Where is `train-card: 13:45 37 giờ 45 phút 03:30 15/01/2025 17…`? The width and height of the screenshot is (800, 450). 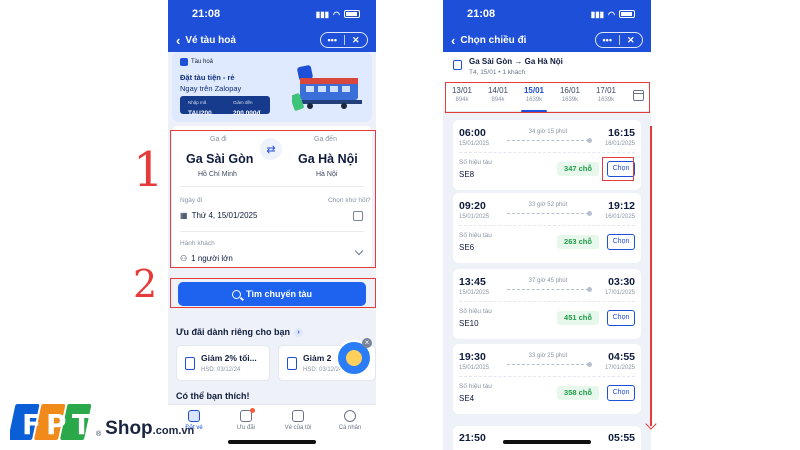 train-card: 13:45 37 giờ 45 phút 03:30 15/01/2025 17… is located at coordinates (547, 304).